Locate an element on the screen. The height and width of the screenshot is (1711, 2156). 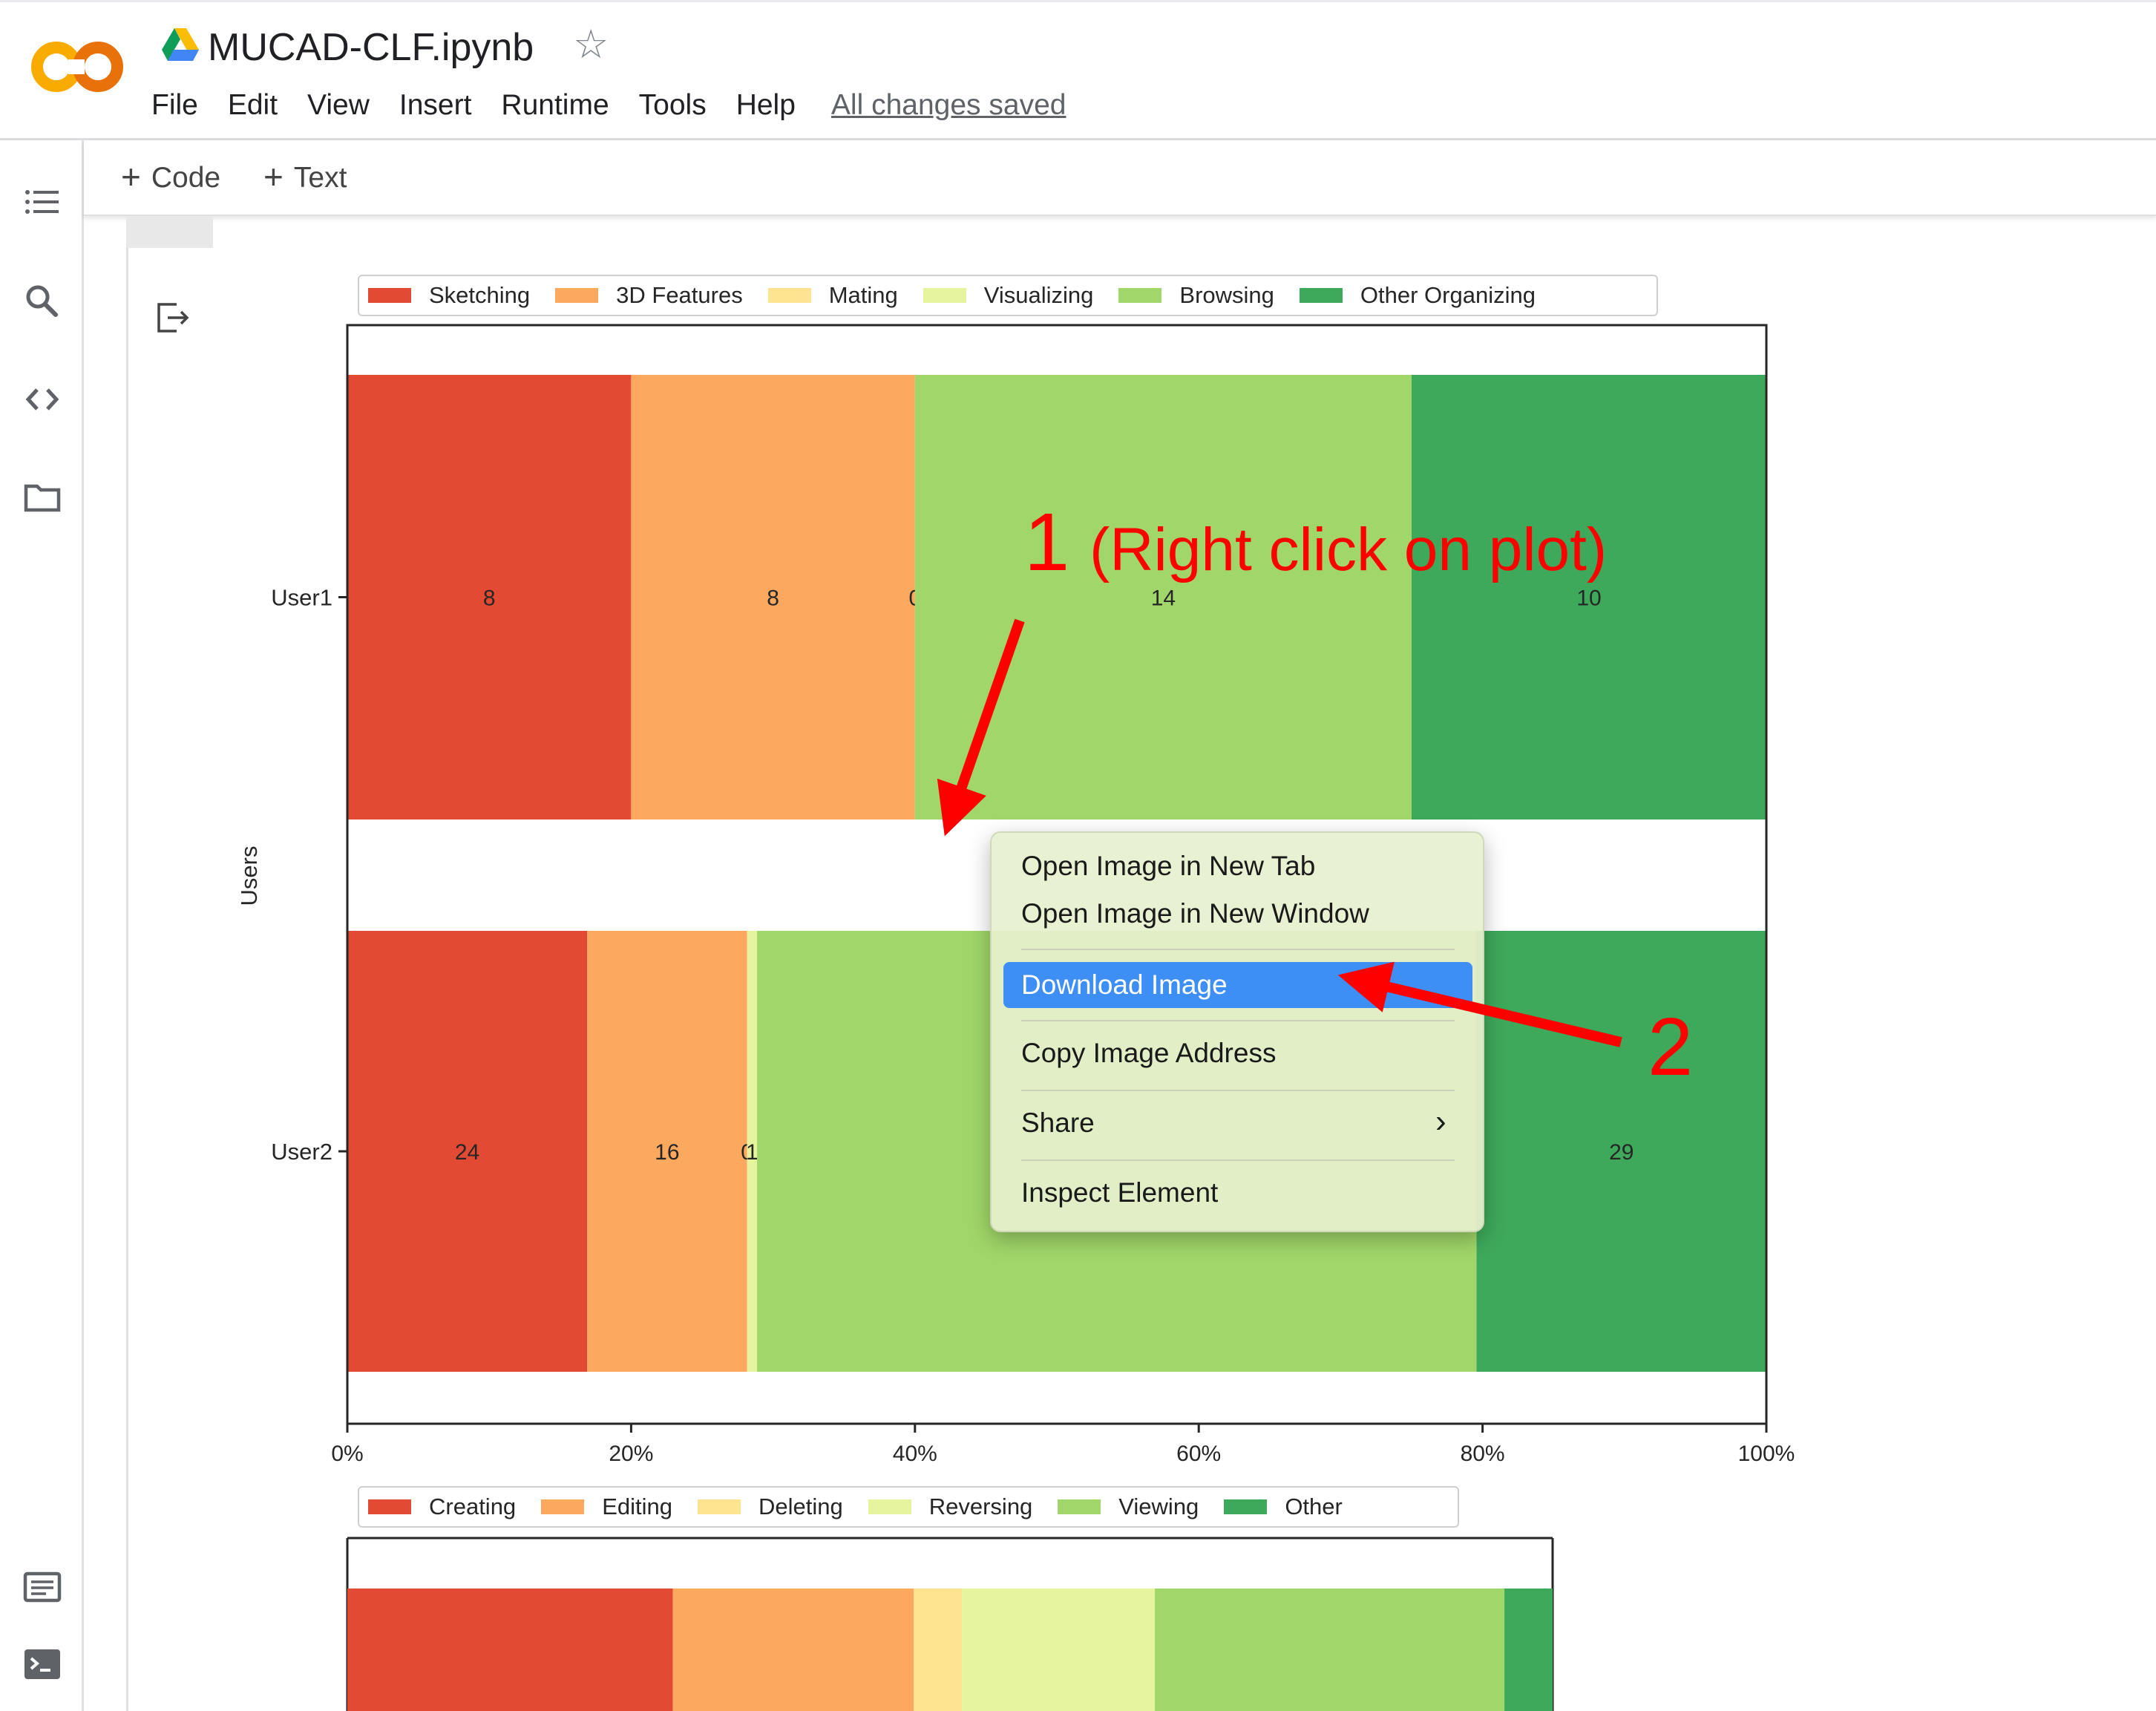
annotation-arrows is located at coordinates (1280, 832).